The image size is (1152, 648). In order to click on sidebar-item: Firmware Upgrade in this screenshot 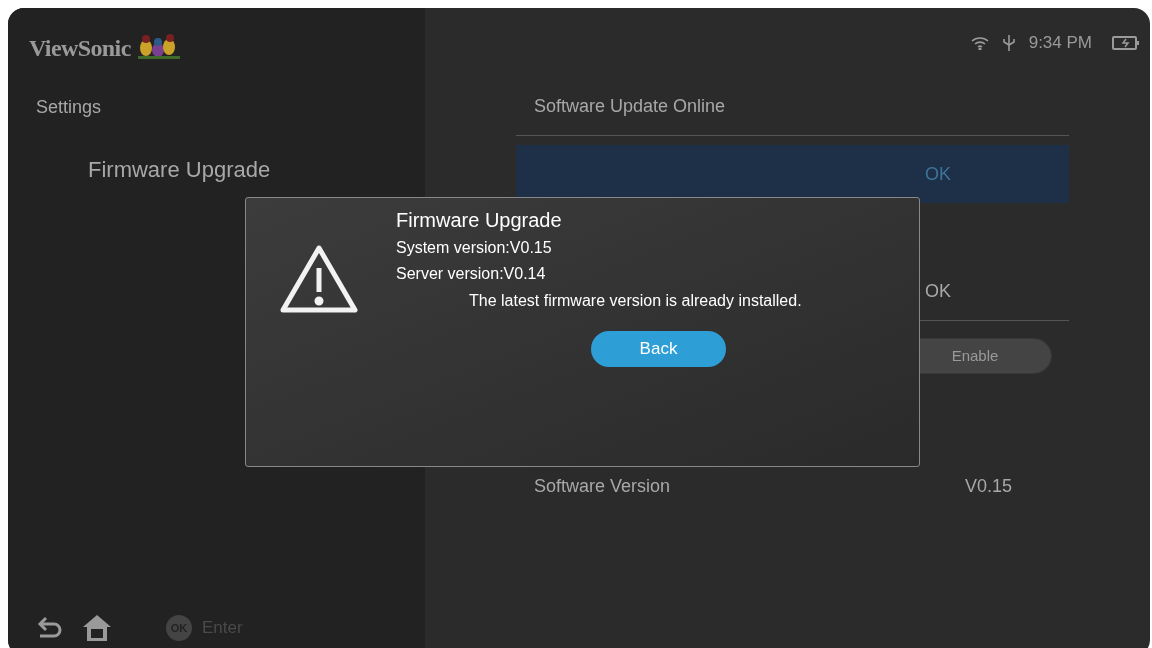, I will do `click(256, 169)`.